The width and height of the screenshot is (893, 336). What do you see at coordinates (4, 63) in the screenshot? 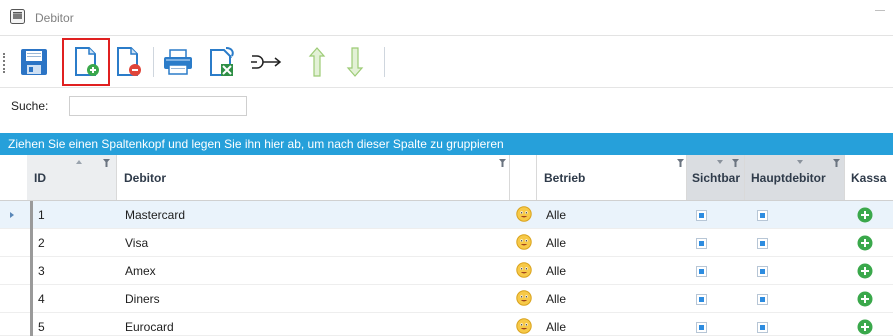
I see `toolbar-grip` at bounding box center [4, 63].